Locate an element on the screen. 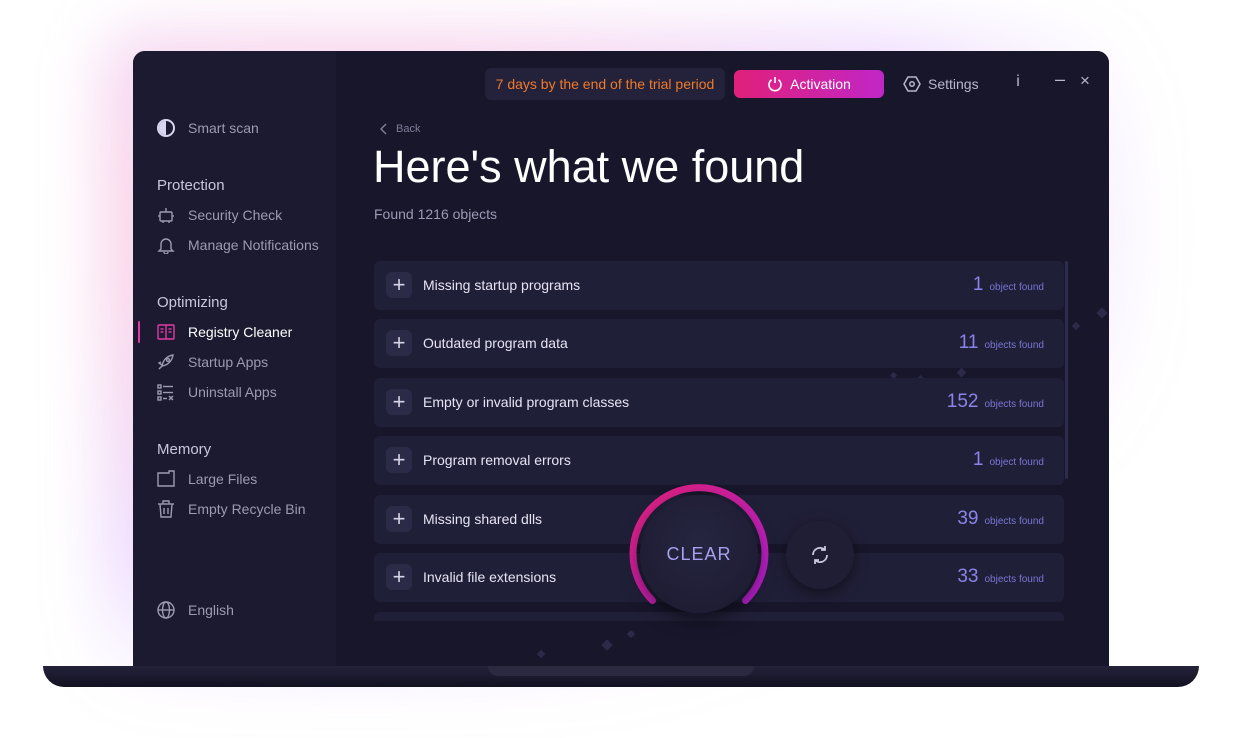 The width and height of the screenshot is (1242, 738). active-indicator is located at coordinates (139, 332).